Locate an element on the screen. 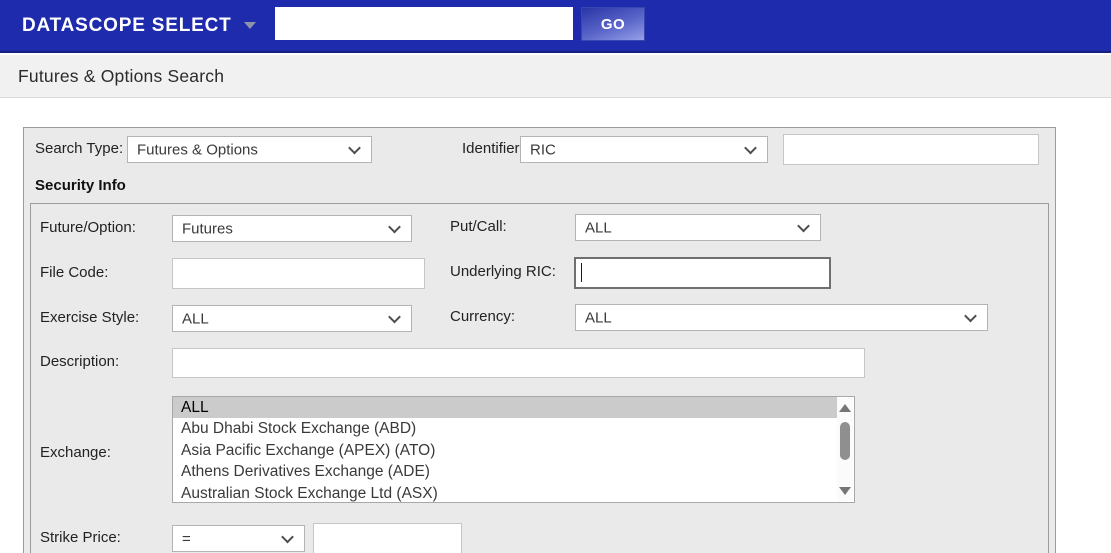  strike-price-label: Strike Price: is located at coordinates (80, 537).